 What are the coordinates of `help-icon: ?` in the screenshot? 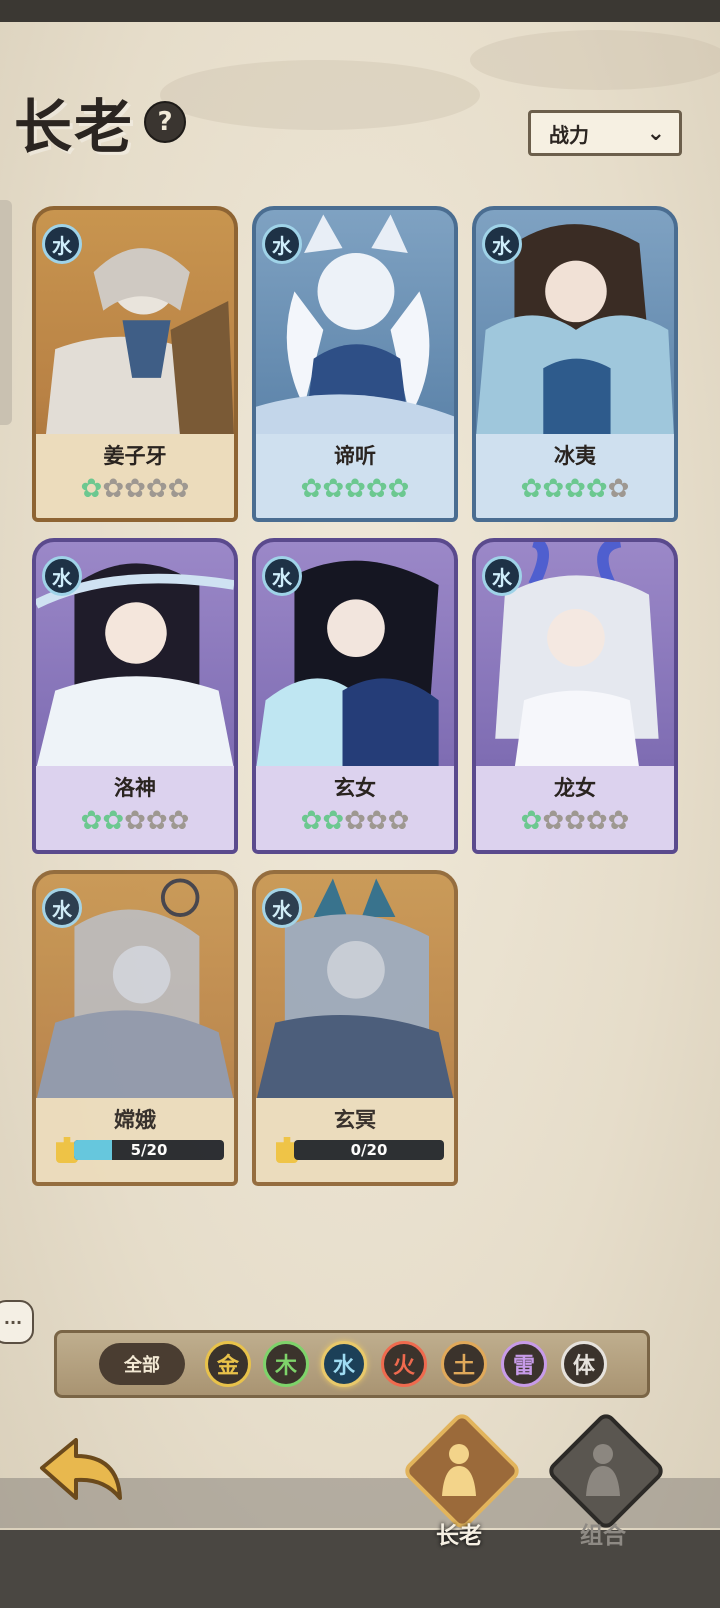 It's located at (165, 122).